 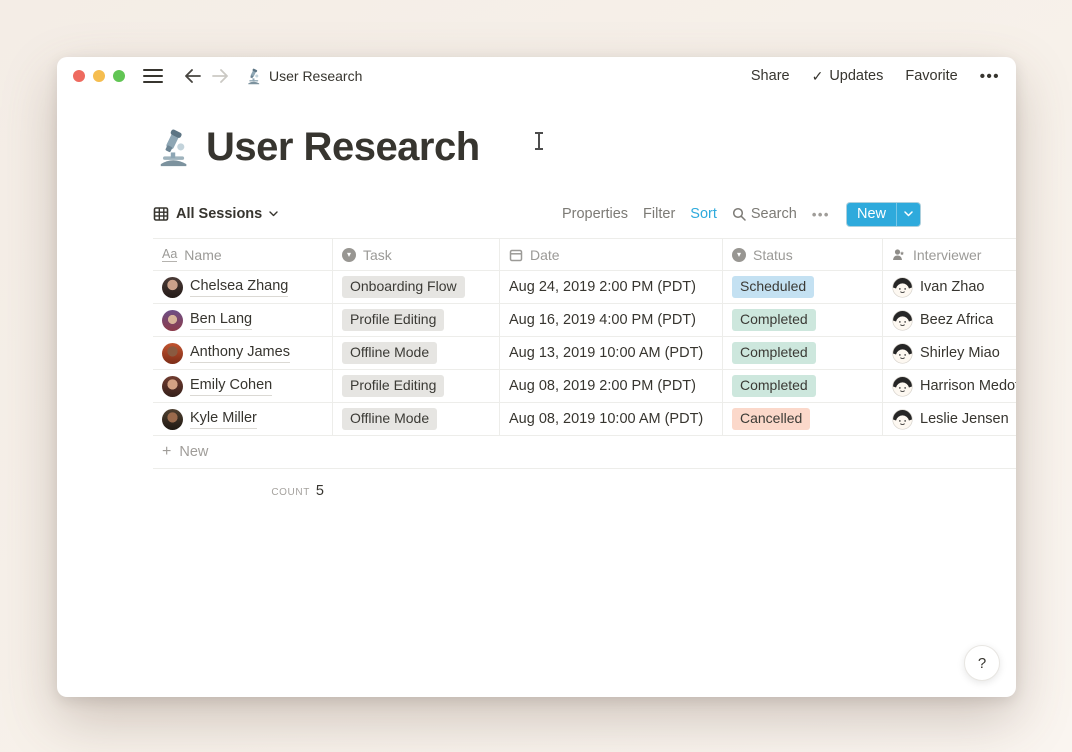 I want to click on page-icon-microscope, so click(x=173, y=148).